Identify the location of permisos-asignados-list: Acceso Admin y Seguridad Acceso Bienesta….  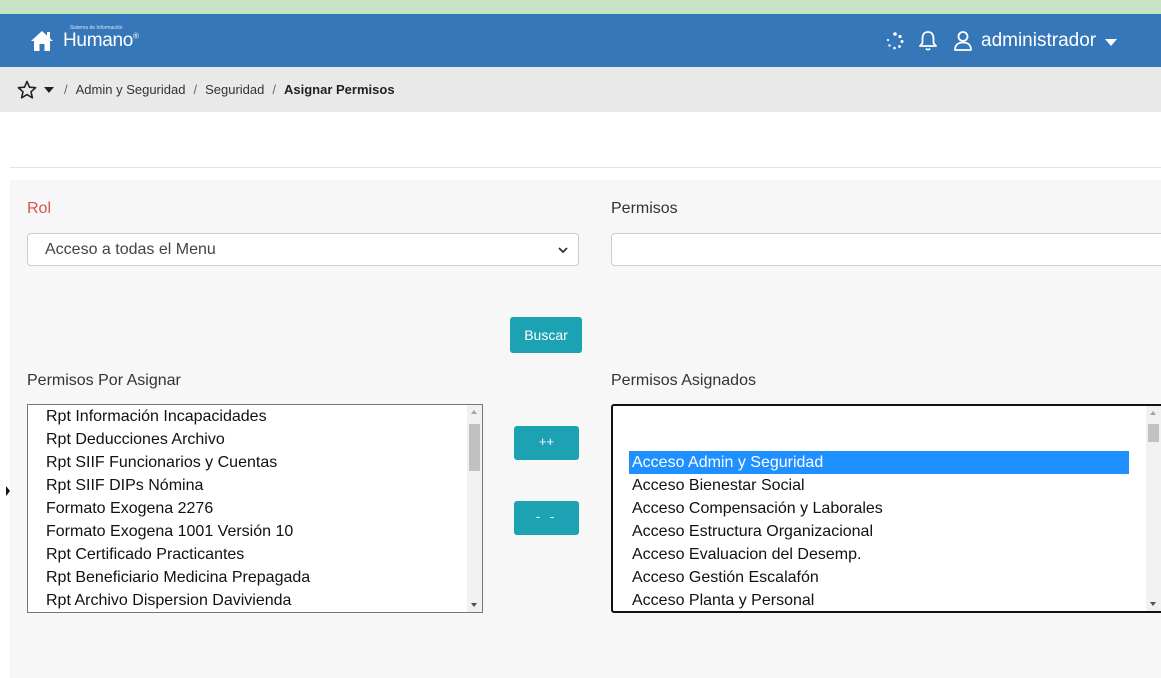
(886, 508).